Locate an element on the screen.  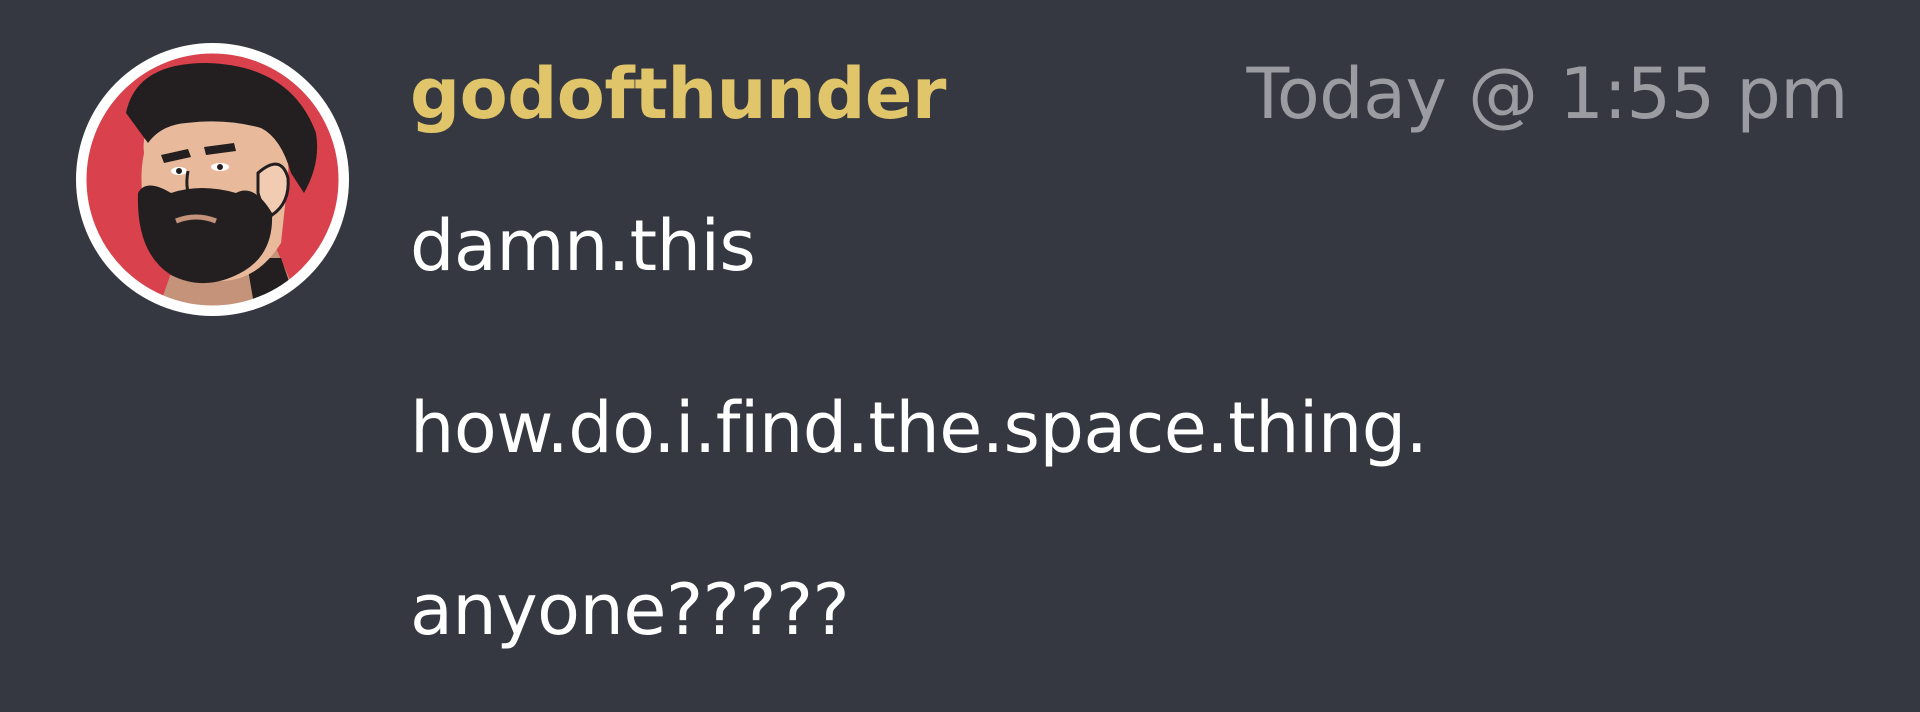
message-line: damn.this is located at coordinates (583, 246).